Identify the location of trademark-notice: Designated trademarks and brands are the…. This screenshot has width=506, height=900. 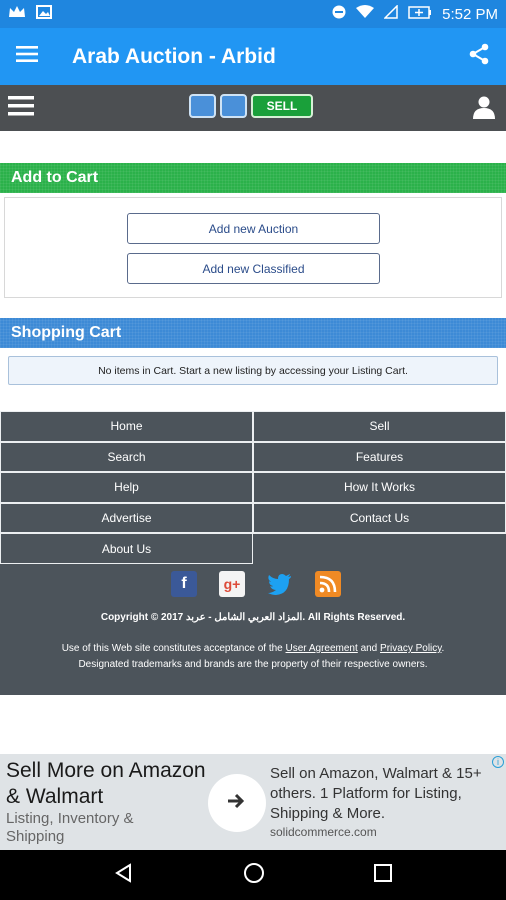
(253, 664).